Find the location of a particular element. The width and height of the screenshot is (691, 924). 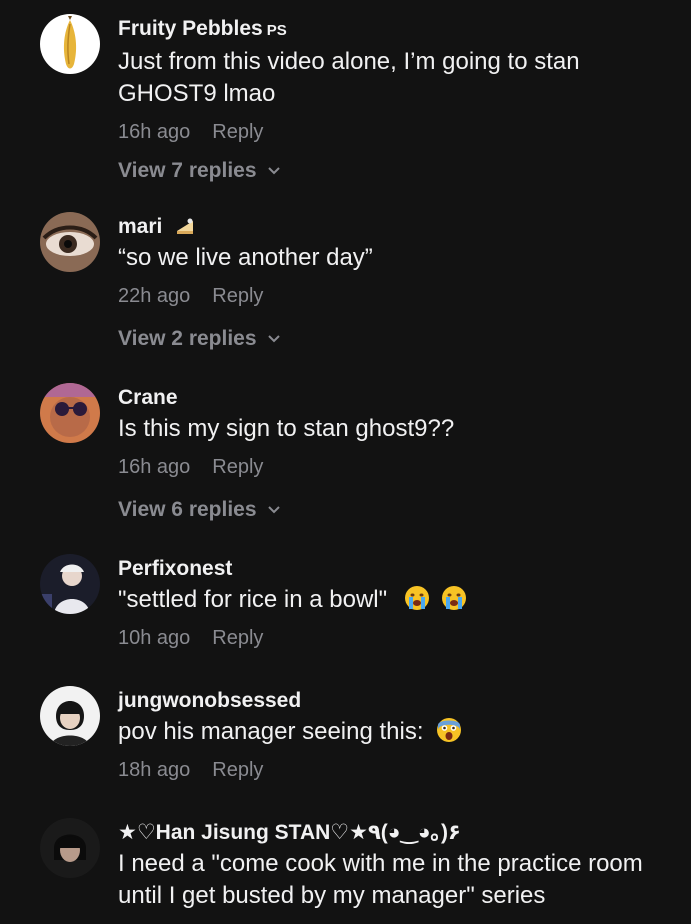

comment-text: pov his manager seeing this: is located at coordinates (394, 732).